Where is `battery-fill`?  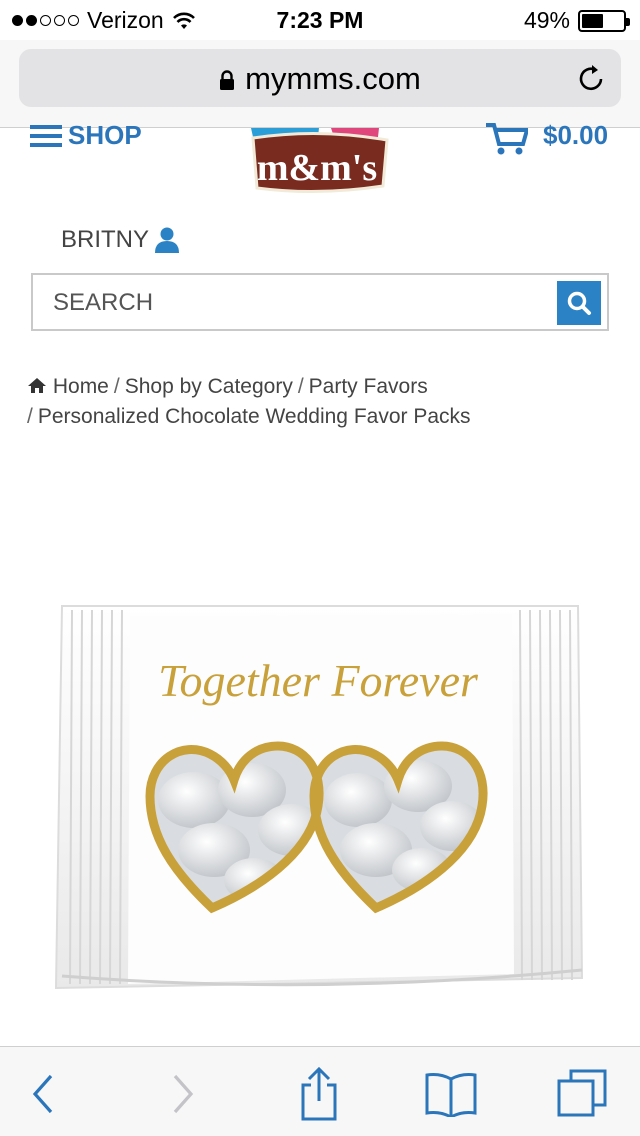
battery-fill is located at coordinates (592, 20).